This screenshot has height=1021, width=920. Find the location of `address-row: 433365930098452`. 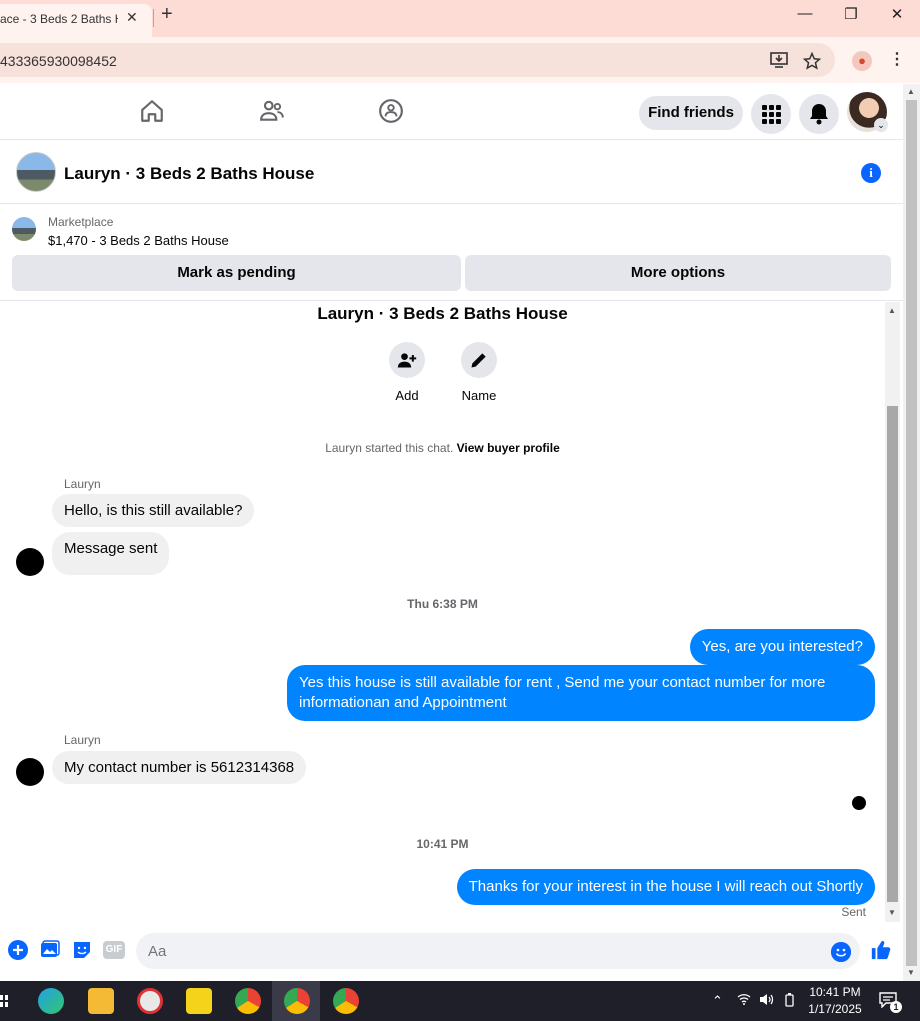

address-row: 433365930098452 is located at coordinates (460, 60).